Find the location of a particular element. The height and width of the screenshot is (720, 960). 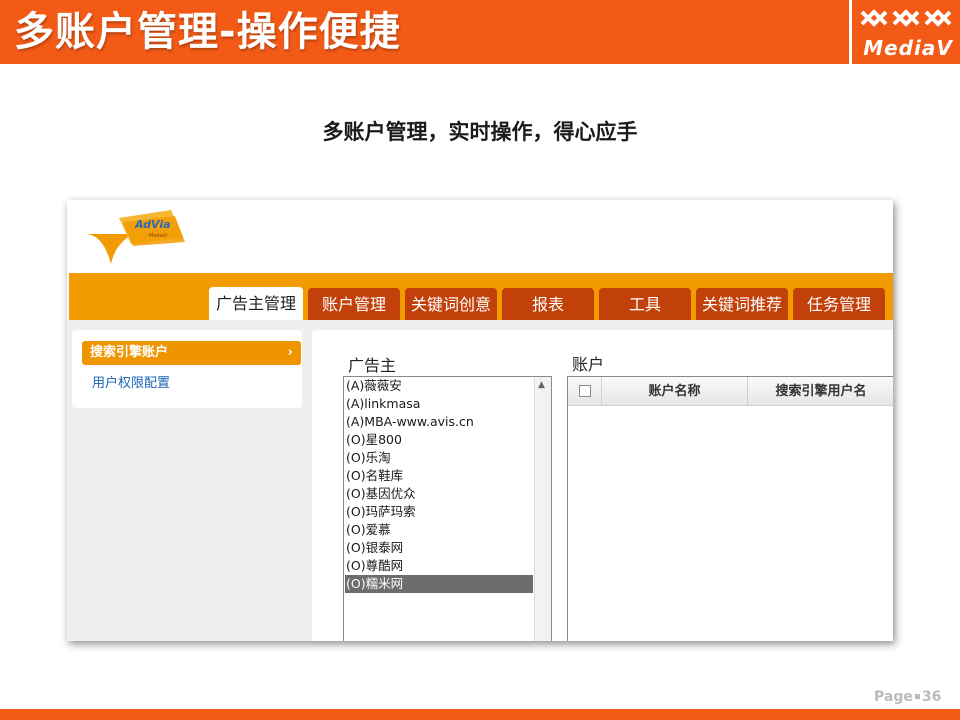

slide-title: 多账户管理-操作便捷 is located at coordinates (207, 32).